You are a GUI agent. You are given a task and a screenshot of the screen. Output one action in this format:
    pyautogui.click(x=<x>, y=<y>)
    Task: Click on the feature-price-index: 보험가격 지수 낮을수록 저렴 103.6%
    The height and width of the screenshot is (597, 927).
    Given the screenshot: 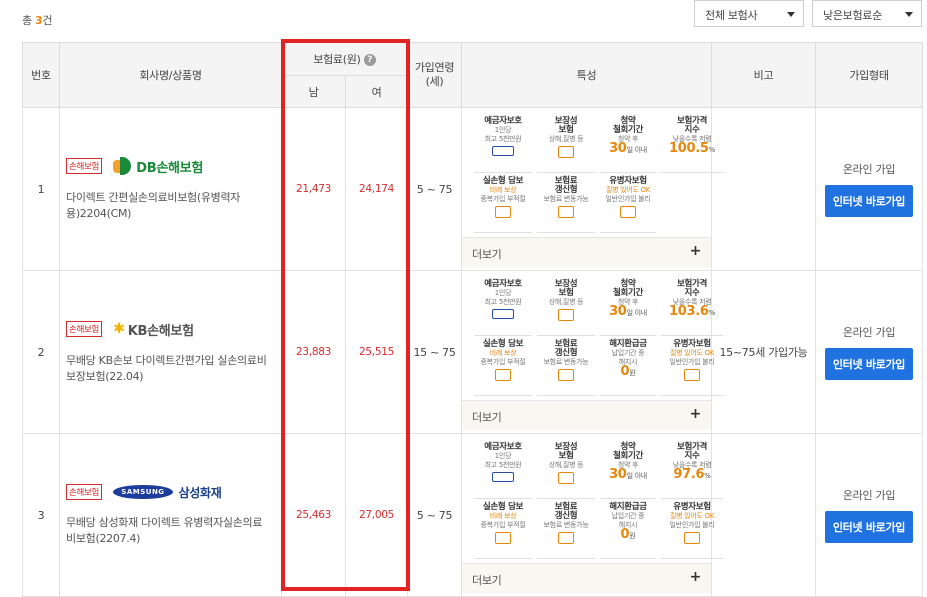 What is the action you would take?
    pyautogui.click(x=692, y=308)
    